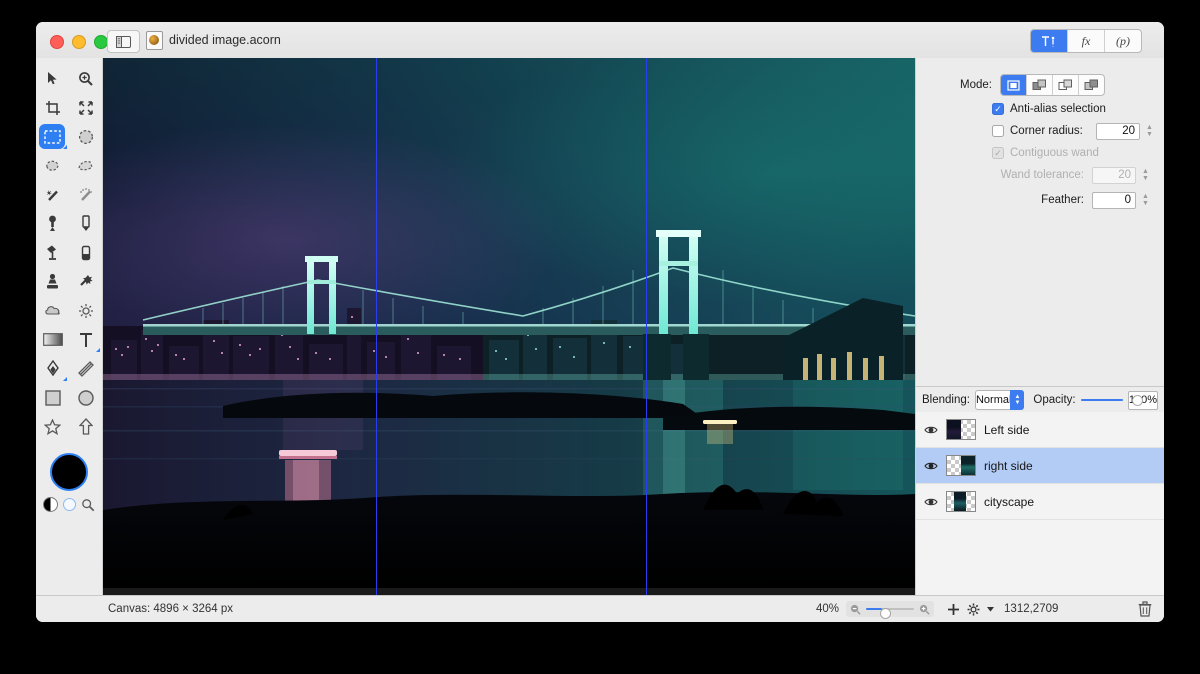 The width and height of the screenshot is (1200, 674). What do you see at coordinates (52, 194) in the screenshot?
I see `magic-wand-tool` at bounding box center [52, 194].